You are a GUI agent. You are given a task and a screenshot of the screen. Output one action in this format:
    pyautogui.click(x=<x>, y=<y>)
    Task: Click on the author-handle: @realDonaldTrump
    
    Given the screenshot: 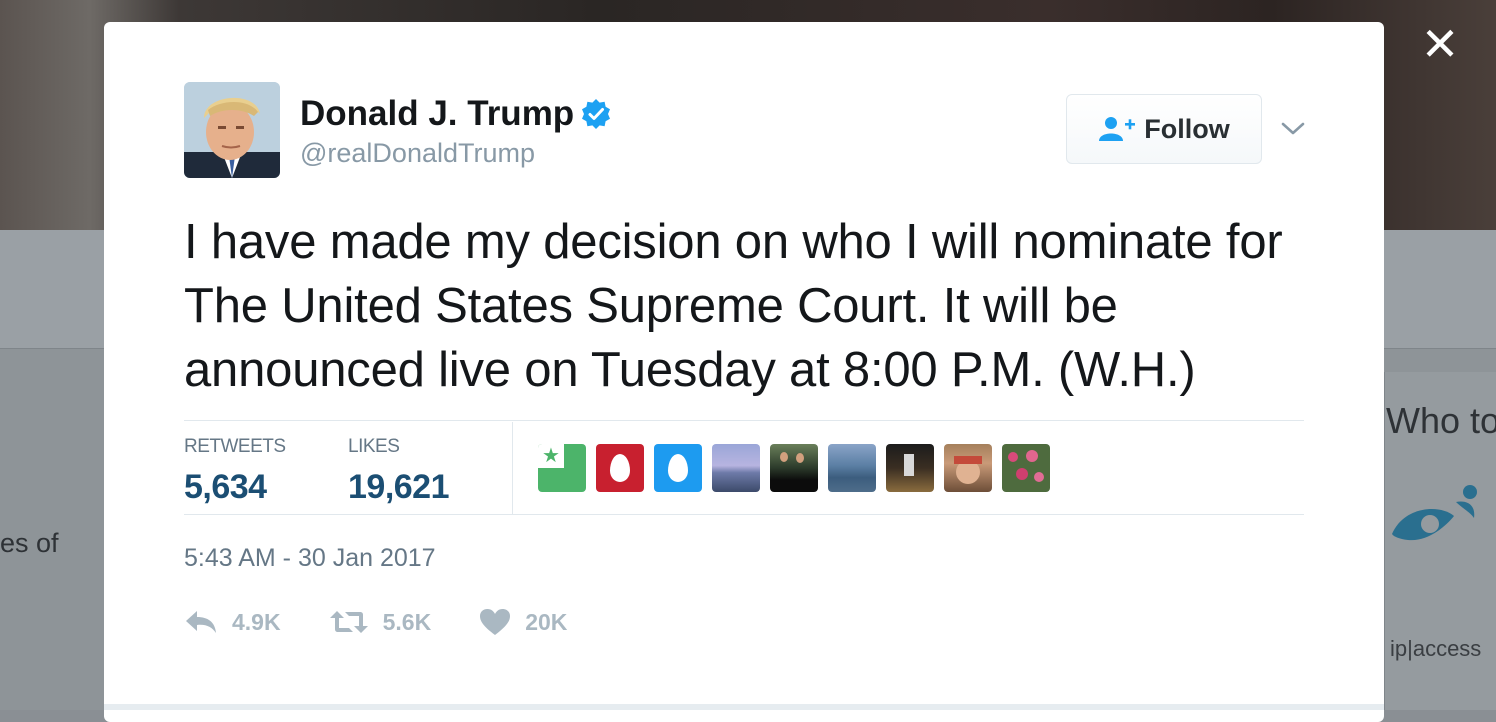 What is the action you would take?
    pyautogui.click(x=417, y=153)
    